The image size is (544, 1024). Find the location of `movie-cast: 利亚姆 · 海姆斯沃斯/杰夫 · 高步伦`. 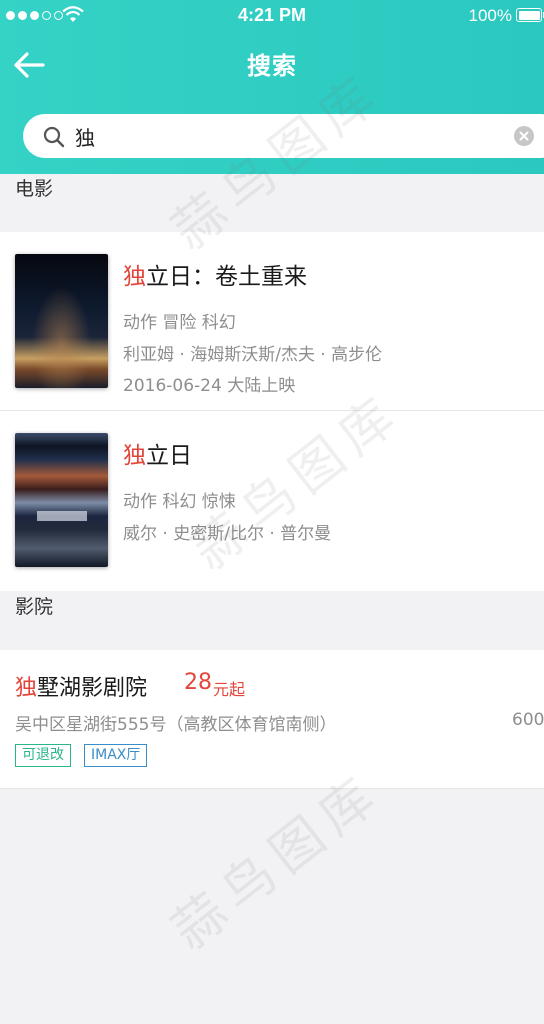

movie-cast: 利亚姆 · 海姆斯沃斯/杰夫 · 高步伦 is located at coordinates (253, 355).